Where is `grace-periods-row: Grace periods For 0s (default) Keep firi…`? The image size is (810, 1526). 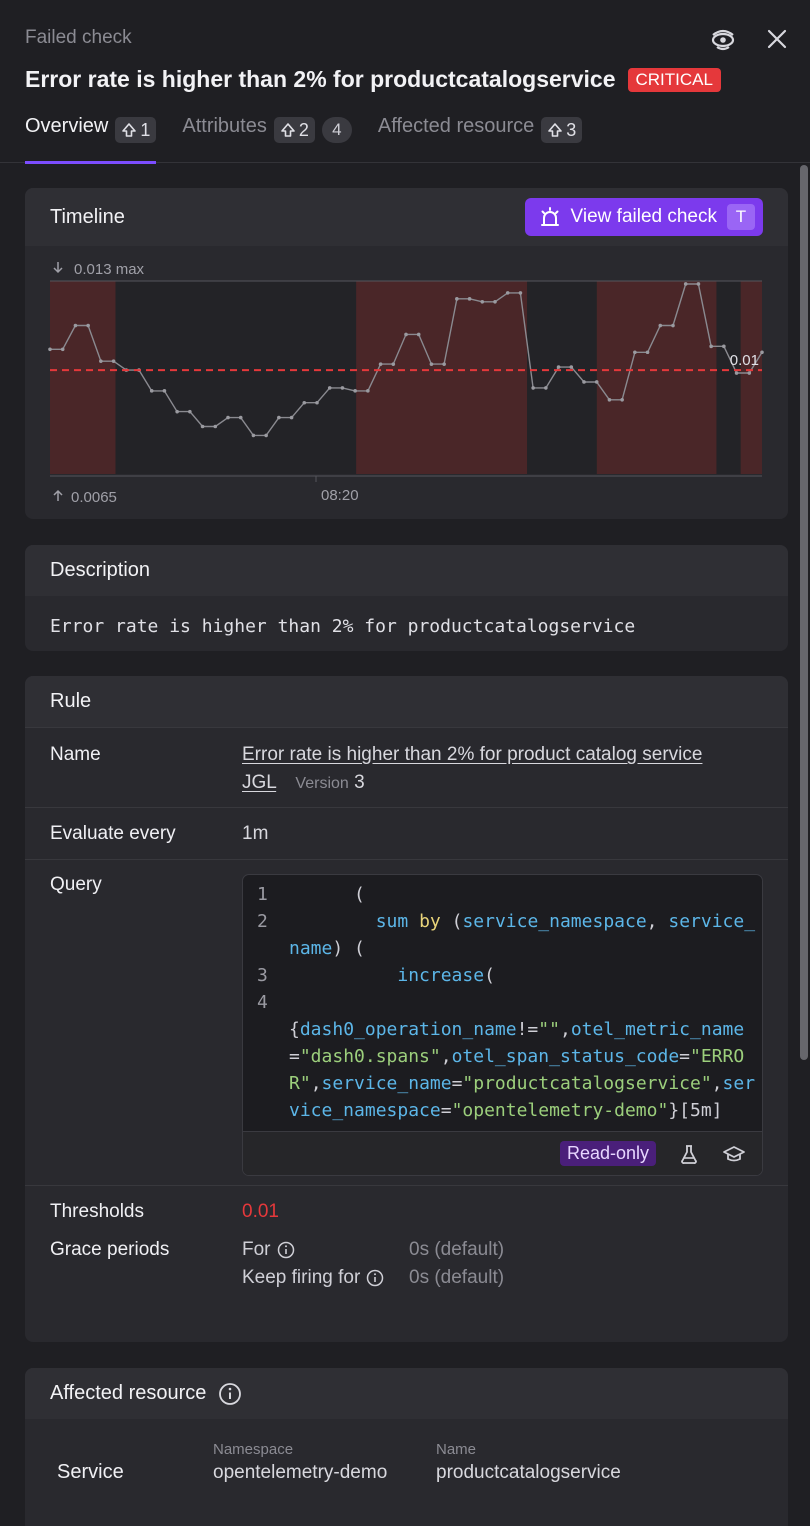
grace-periods-row: Grace periods For 0s (default) Keep firi… is located at coordinates (406, 1263).